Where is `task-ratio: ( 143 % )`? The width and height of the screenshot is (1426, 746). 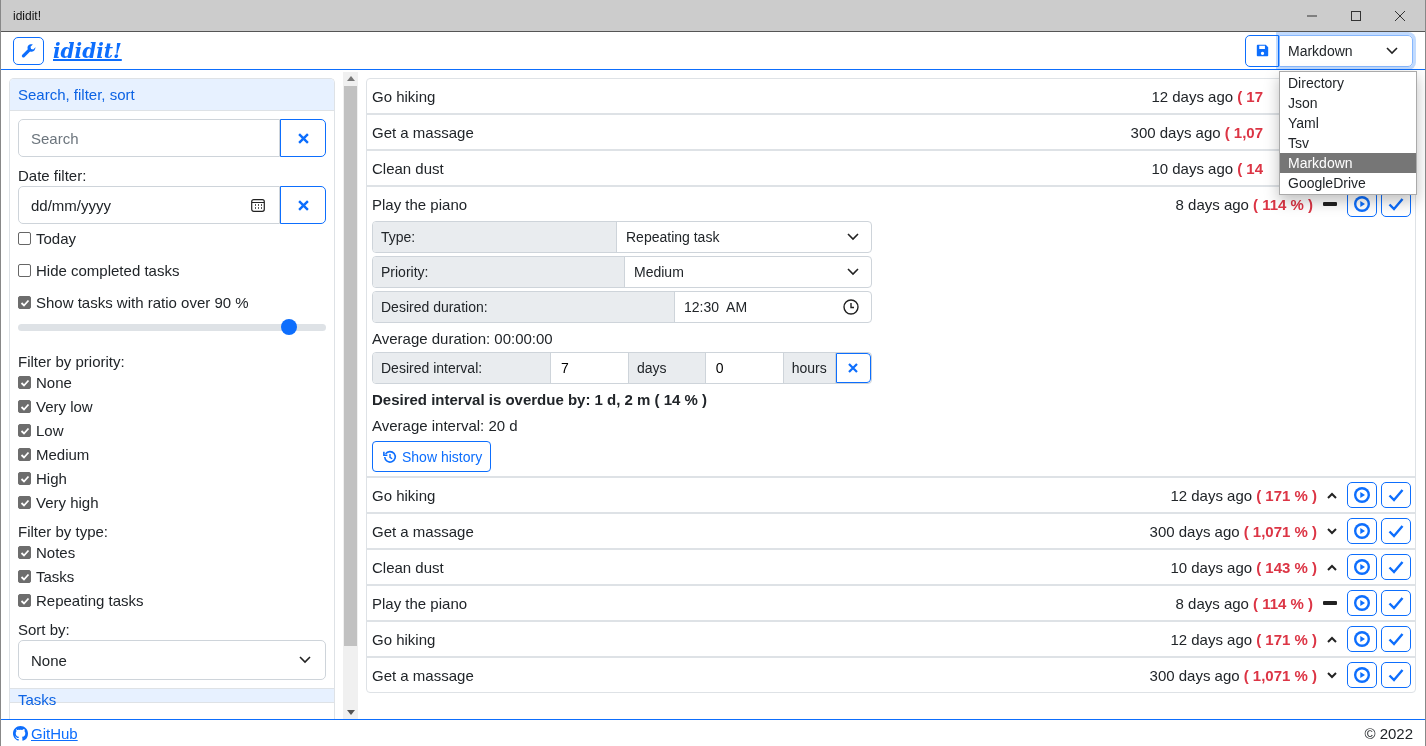 task-ratio: ( 143 % ) is located at coordinates (1286, 567).